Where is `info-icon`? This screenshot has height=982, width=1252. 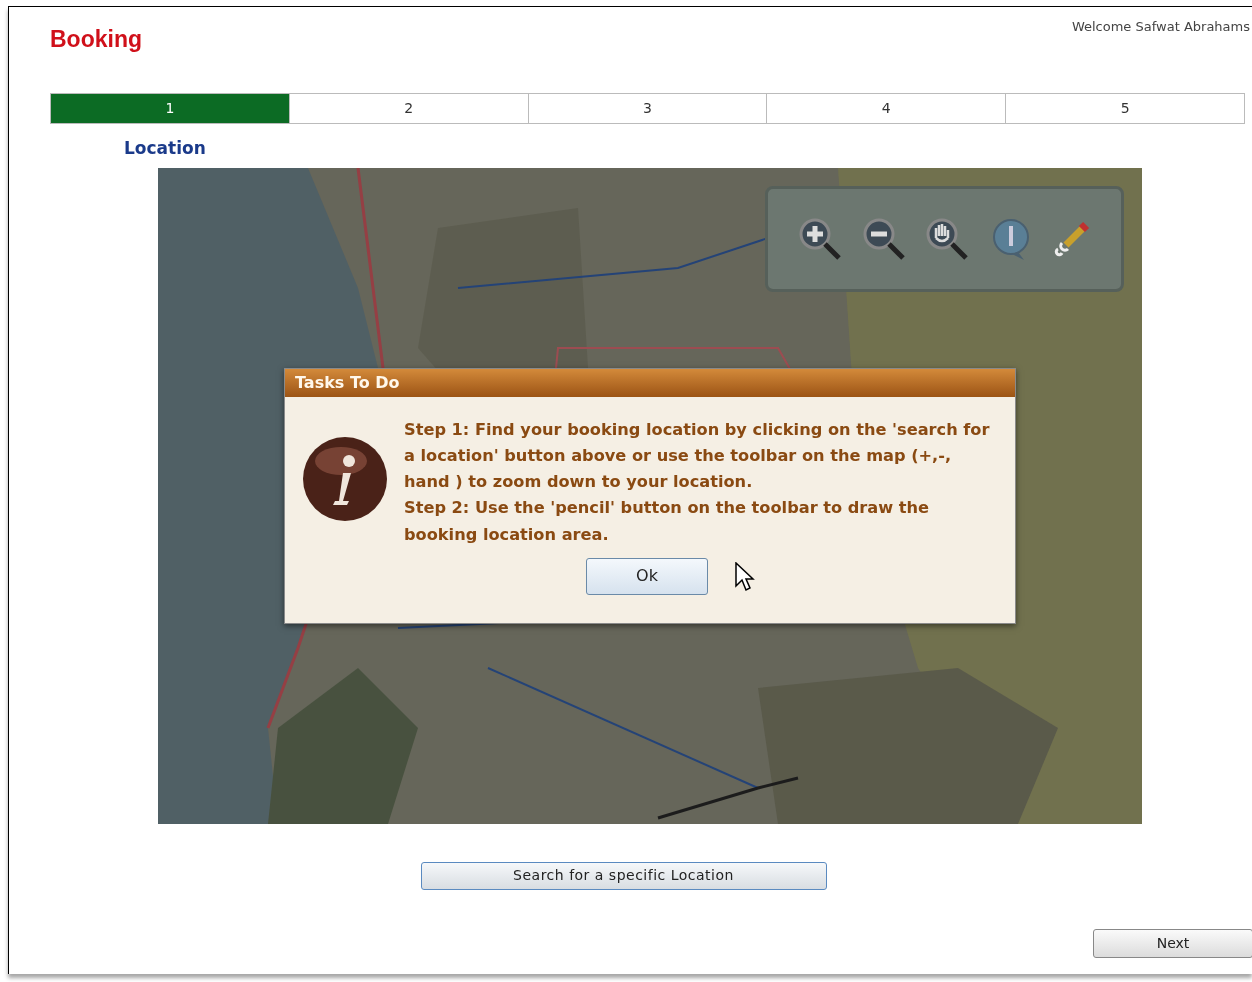
info-icon is located at coordinates (345, 478).